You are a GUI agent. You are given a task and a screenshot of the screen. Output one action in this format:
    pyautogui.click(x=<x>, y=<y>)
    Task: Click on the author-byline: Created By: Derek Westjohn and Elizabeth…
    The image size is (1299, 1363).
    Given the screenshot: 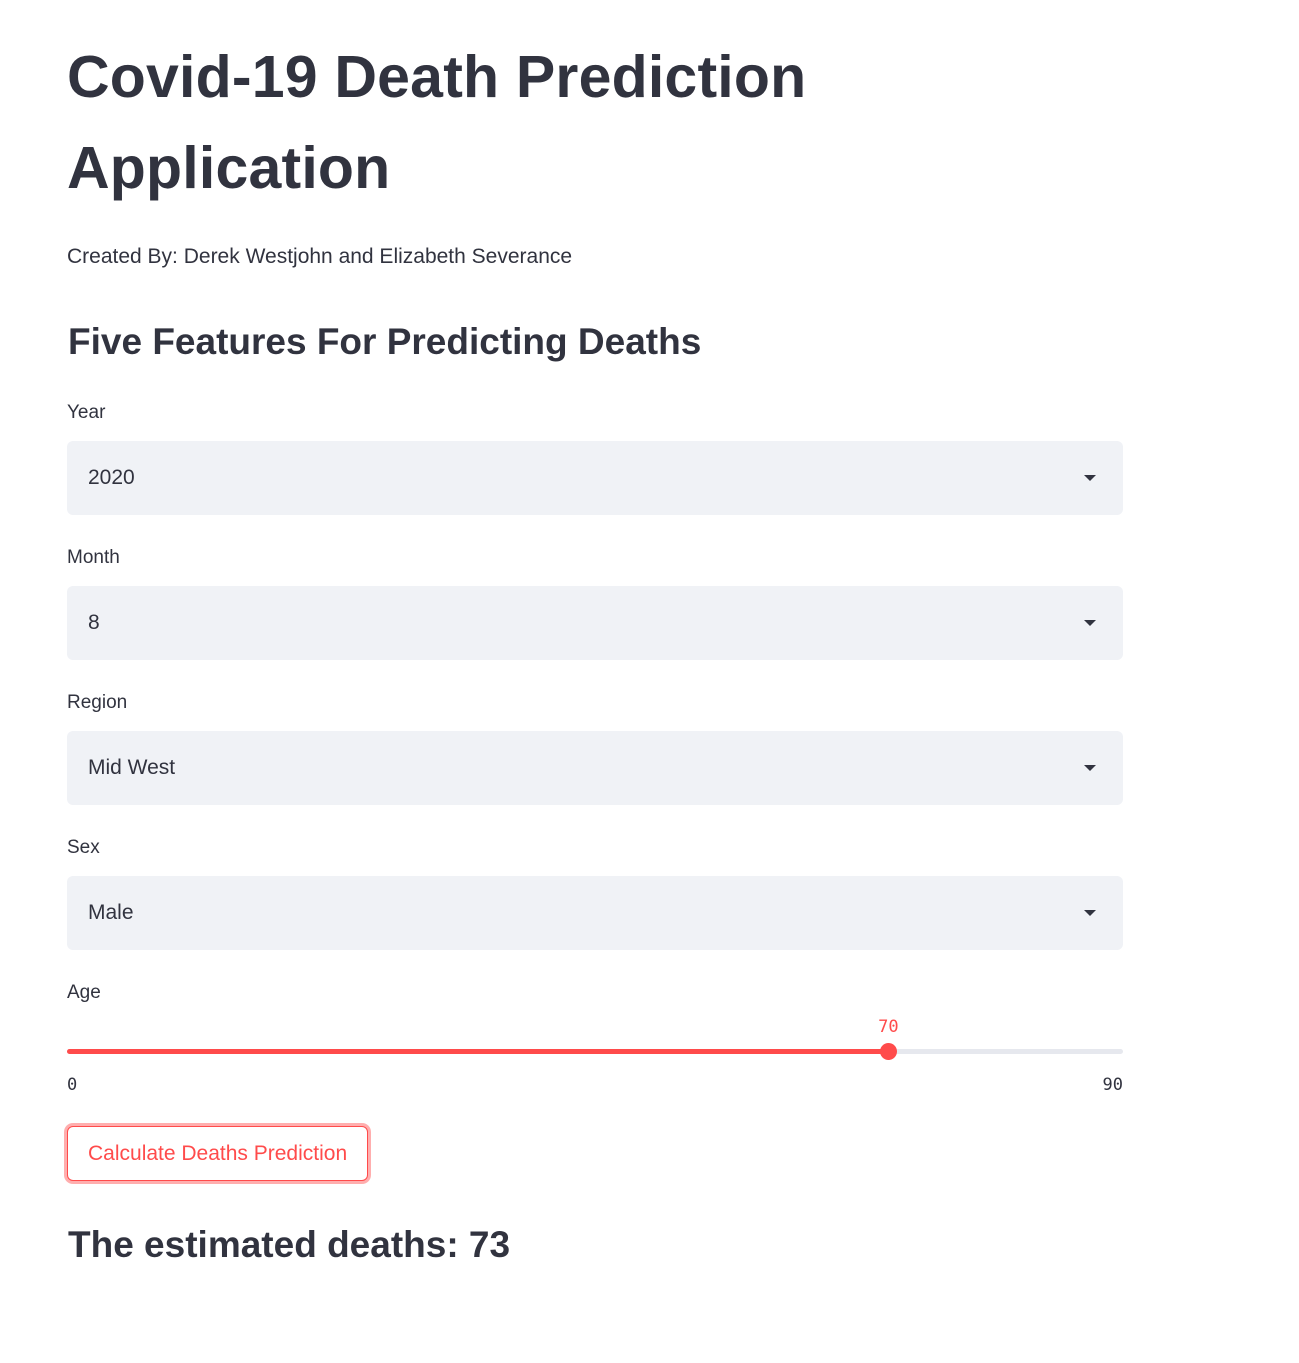 What is the action you would take?
    pyautogui.click(x=320, y=256)
    